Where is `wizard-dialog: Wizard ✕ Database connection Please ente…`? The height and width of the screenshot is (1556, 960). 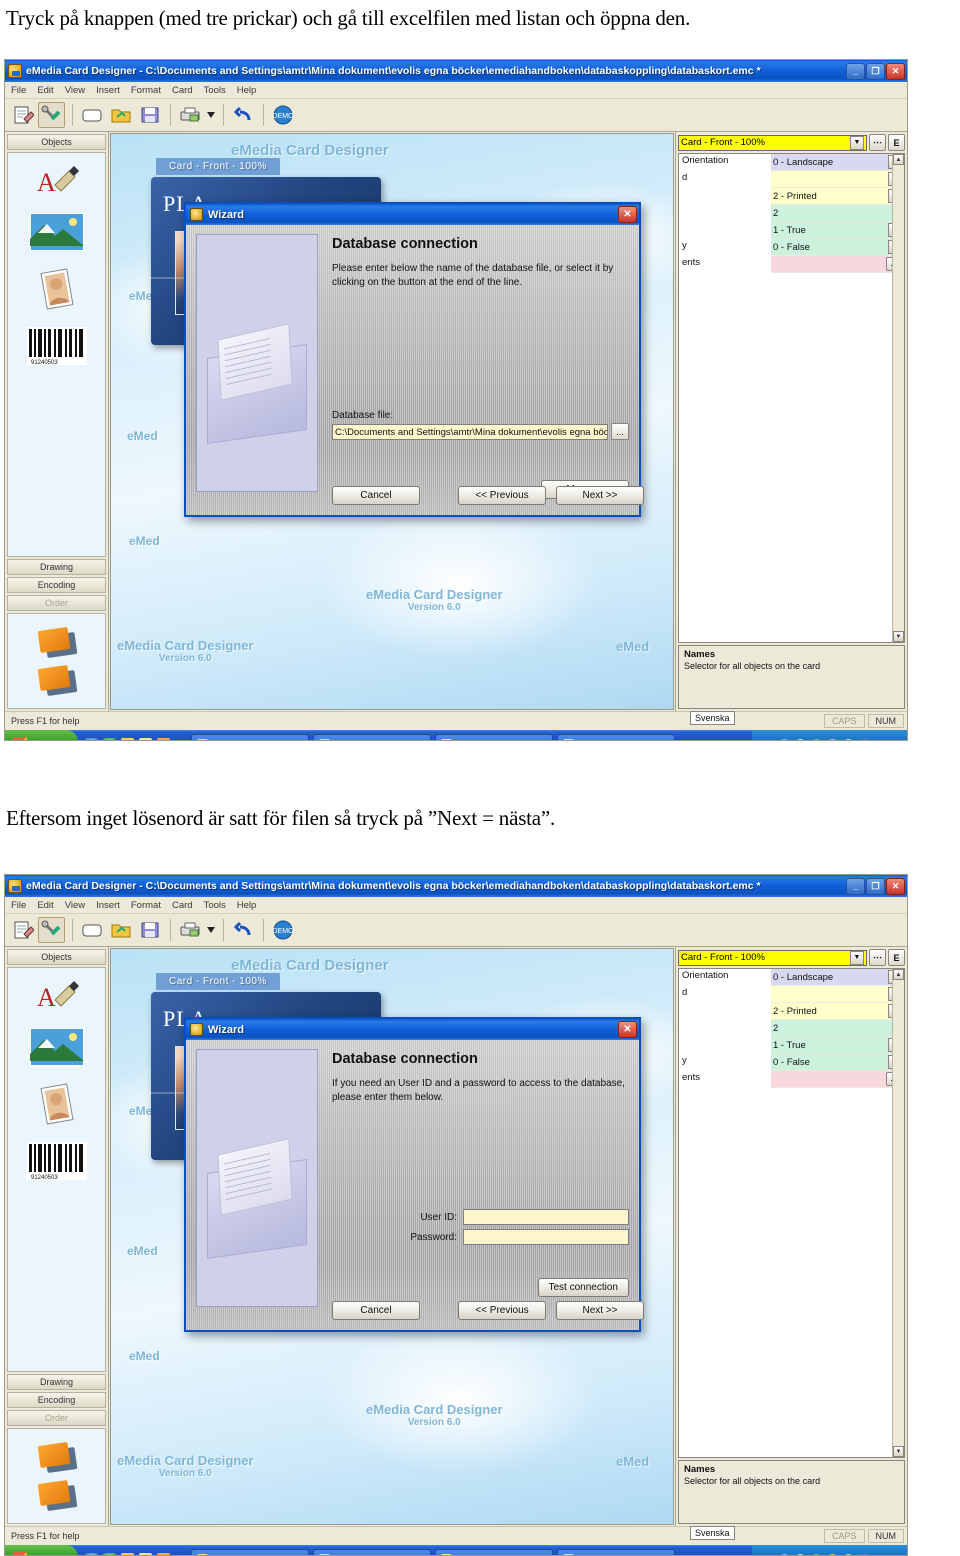 wizard-dialog: Wizard ✕ Database connection Please ente… is located at coordinates (412, 359).